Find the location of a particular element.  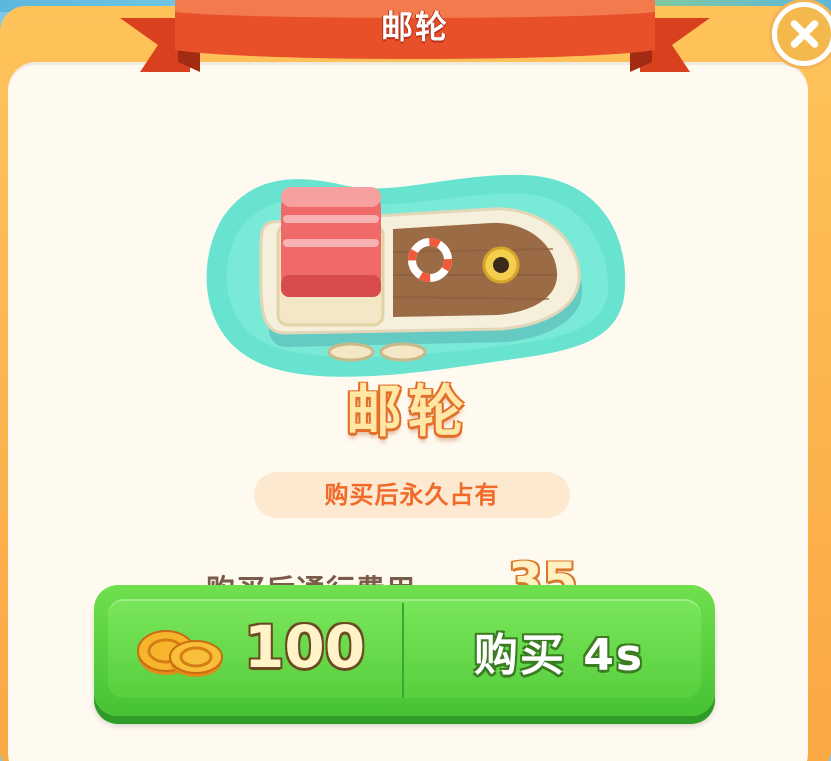

item-name: 邮轮 is located at coordinates (408, 412).